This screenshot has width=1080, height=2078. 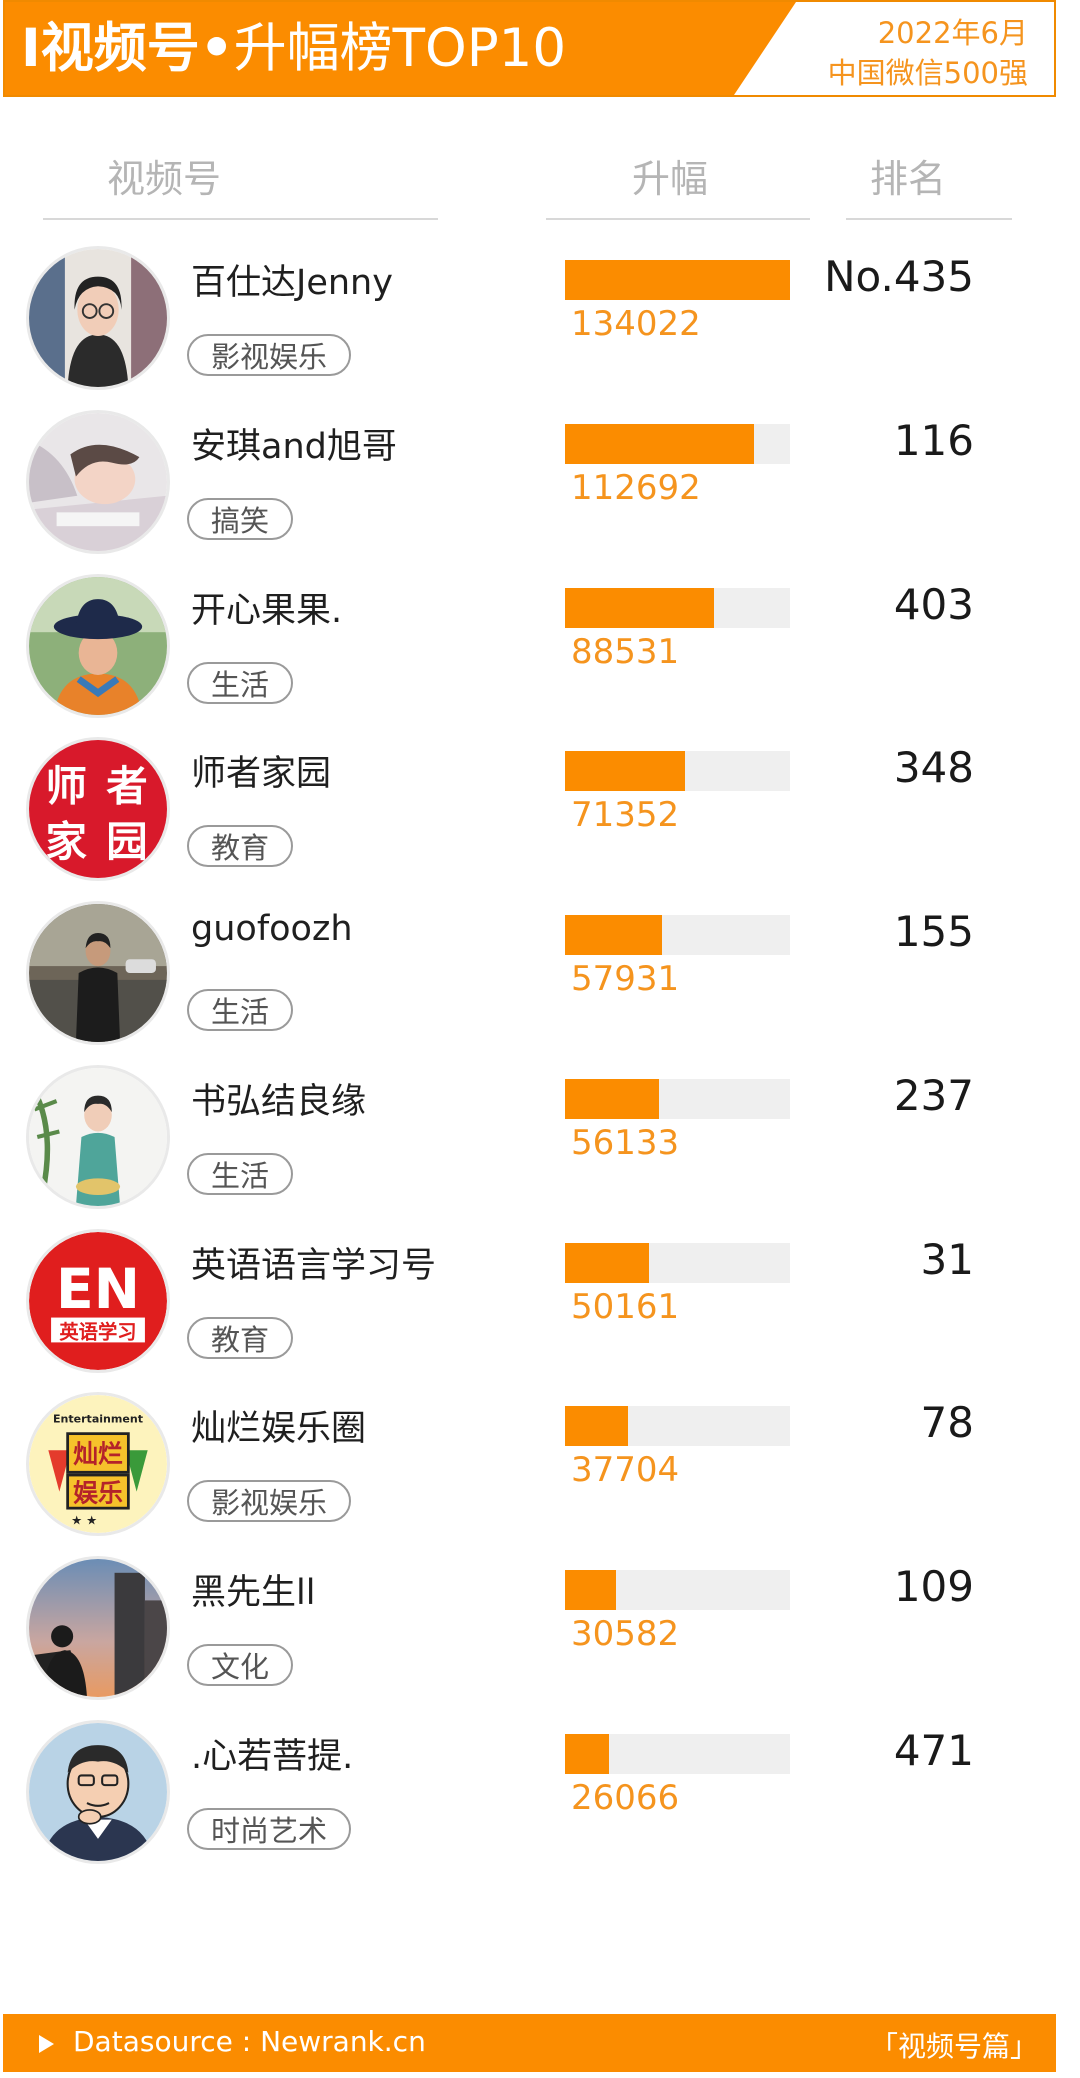 What do you see at coordinates (126, 786) in the screenshot?
I see `svg-text: 者` at bounding box center [126, 786].